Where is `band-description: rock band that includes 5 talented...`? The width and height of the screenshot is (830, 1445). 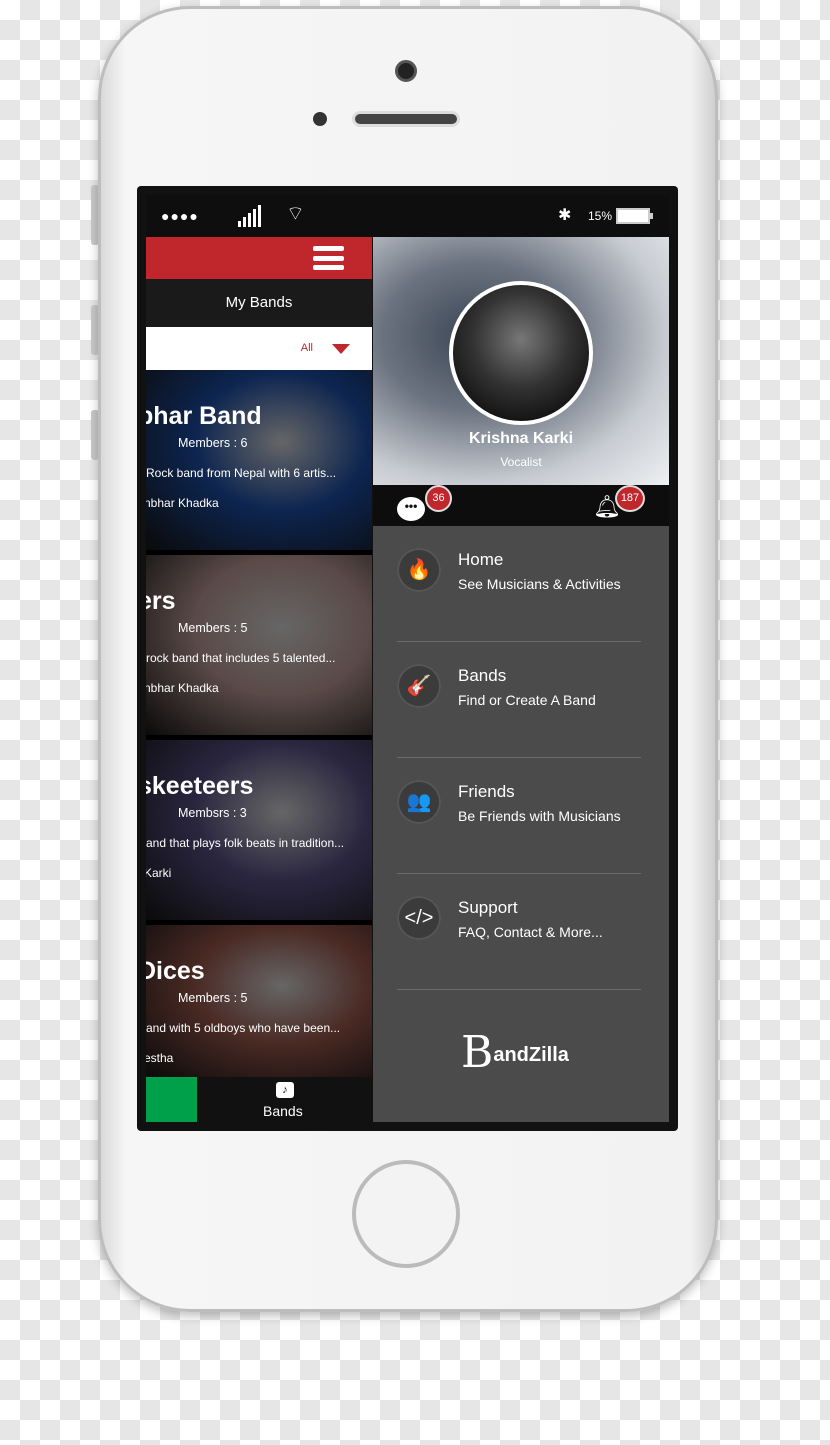 band-description: rock band that includes 5 talented... is located at coordinates (241, 658).